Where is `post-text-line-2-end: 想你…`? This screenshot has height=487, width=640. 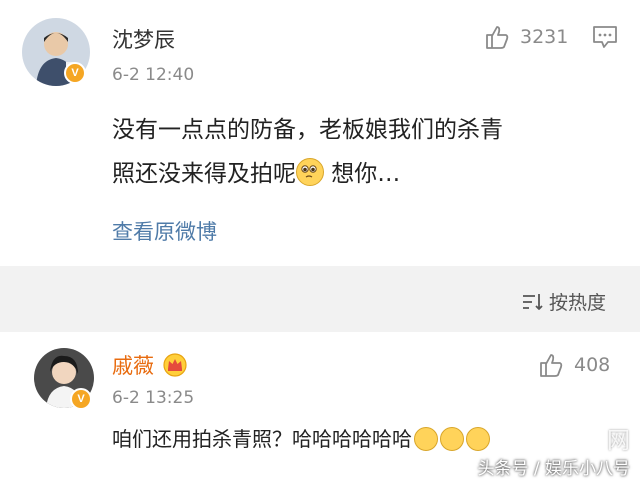 post-text-line-2-end: 想你… is located at coordinates (362, 174).